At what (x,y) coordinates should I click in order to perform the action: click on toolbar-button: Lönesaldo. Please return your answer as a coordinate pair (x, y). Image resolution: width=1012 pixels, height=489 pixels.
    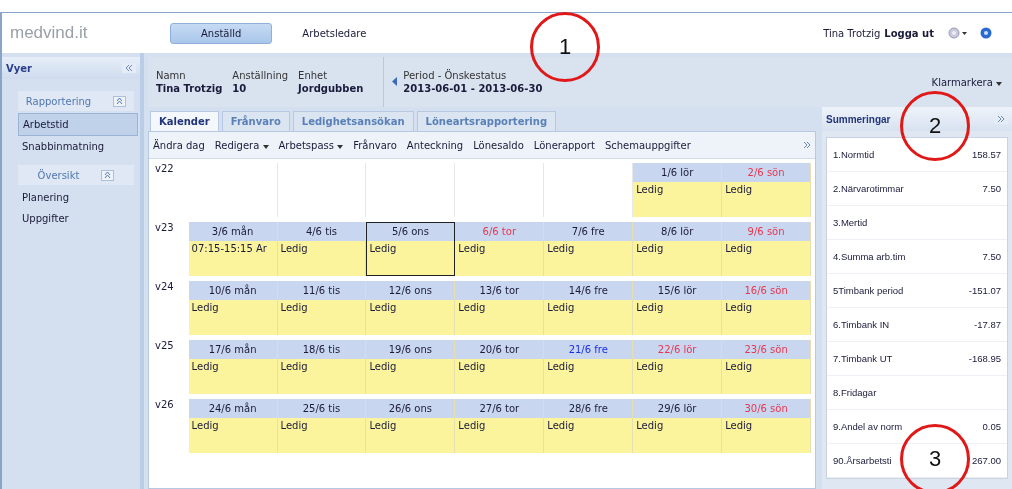
    Looking at the image, I should click on (498, 145).